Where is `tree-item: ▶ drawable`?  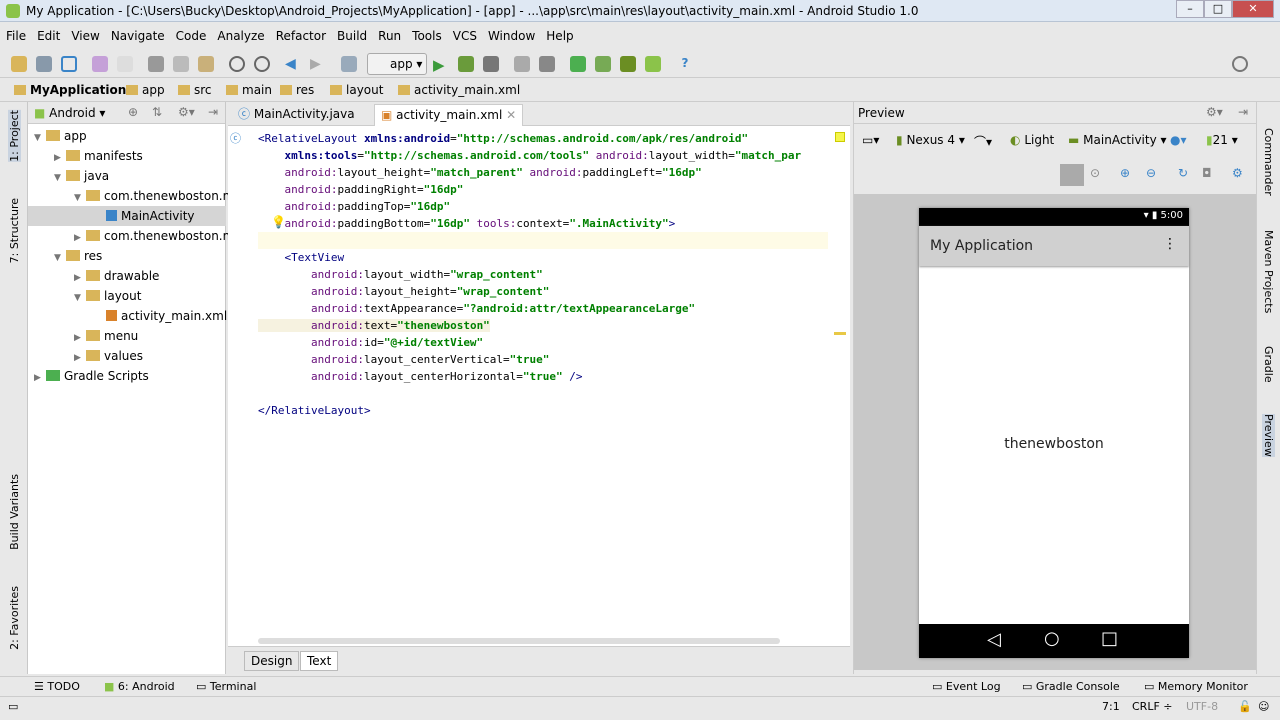 tree-item: ▶ drawable is located at coordinates (127, 276).